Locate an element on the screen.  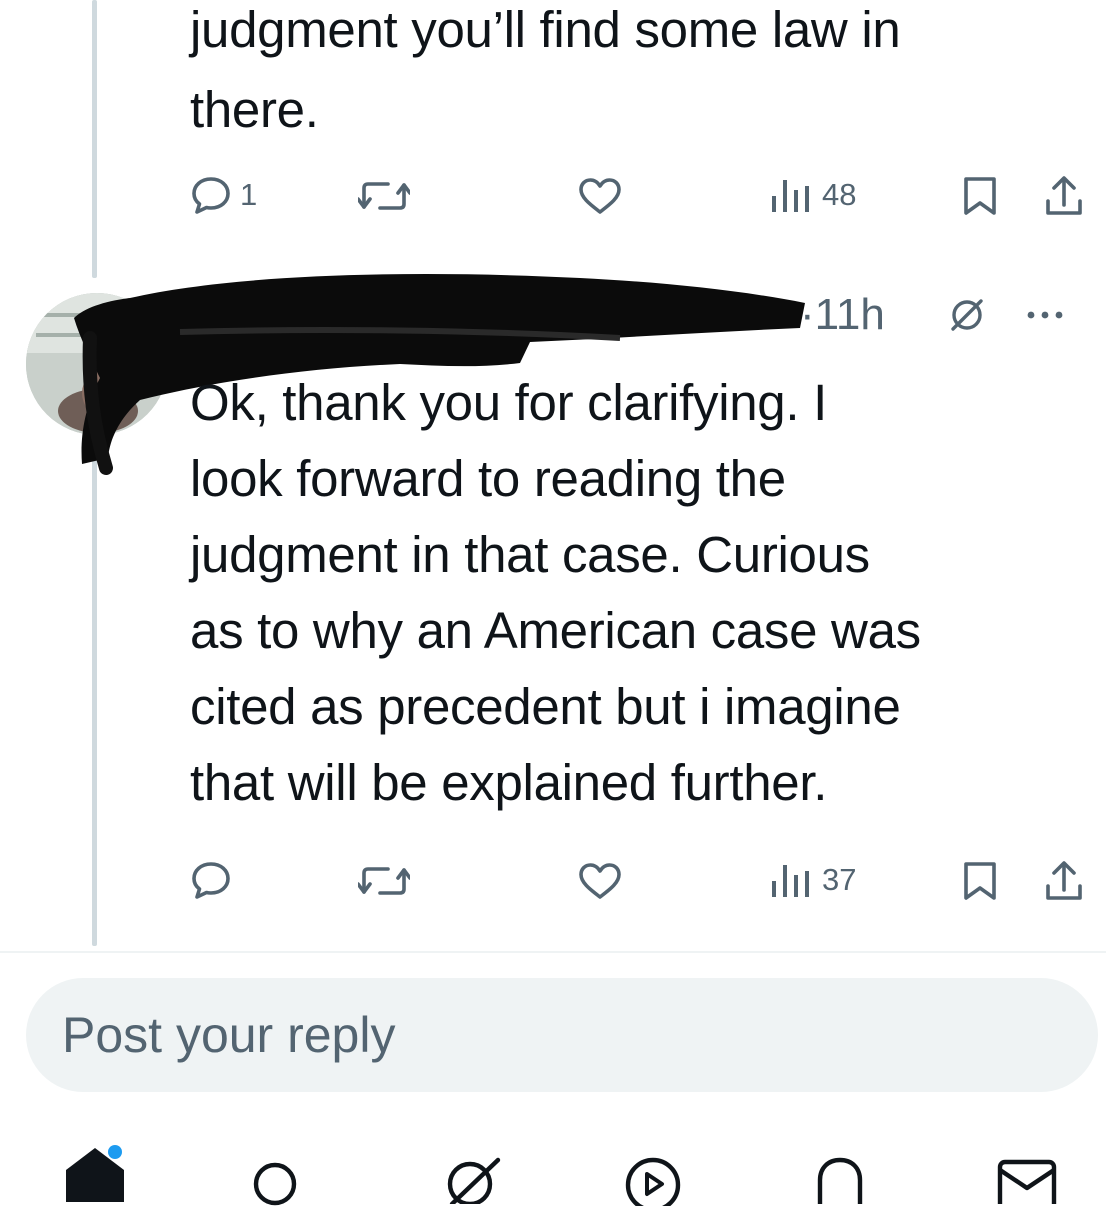
reply-line: cited as precedent but i imagine is located at coordinates (545, 706).